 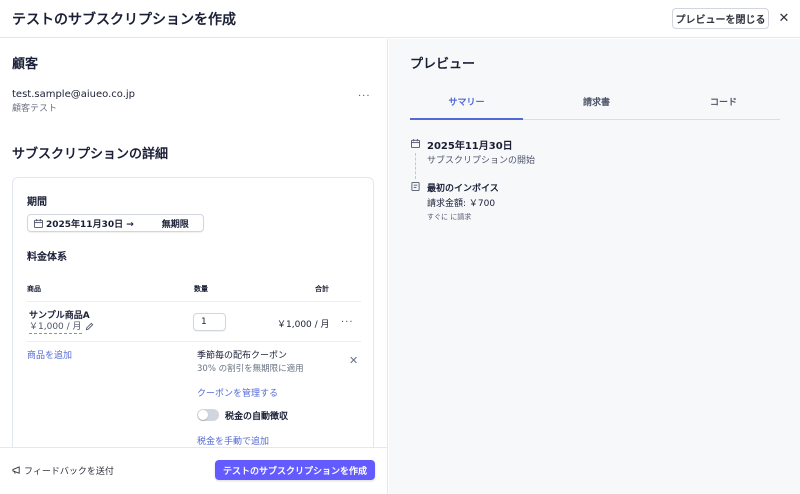 What do you see at coordinates (364, 96) in the screenshot?
I see `customer-menu-button: ···` at bounding box center [364, 96].